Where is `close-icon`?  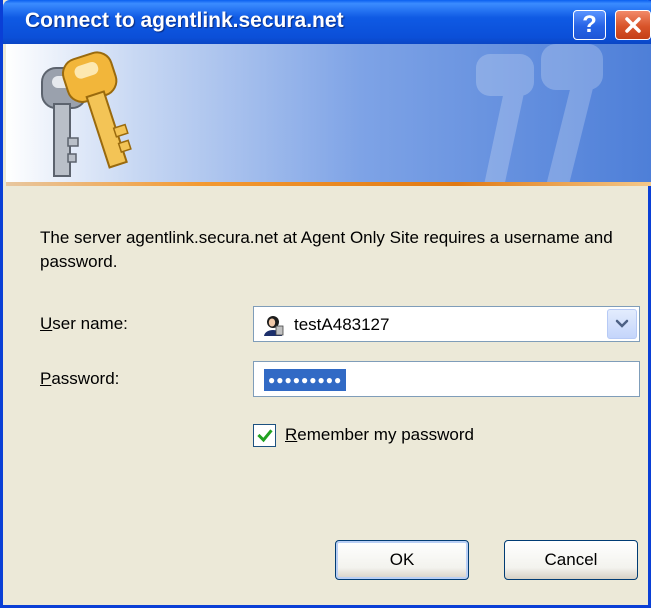
close-icon is located at coordinates (633, 25).